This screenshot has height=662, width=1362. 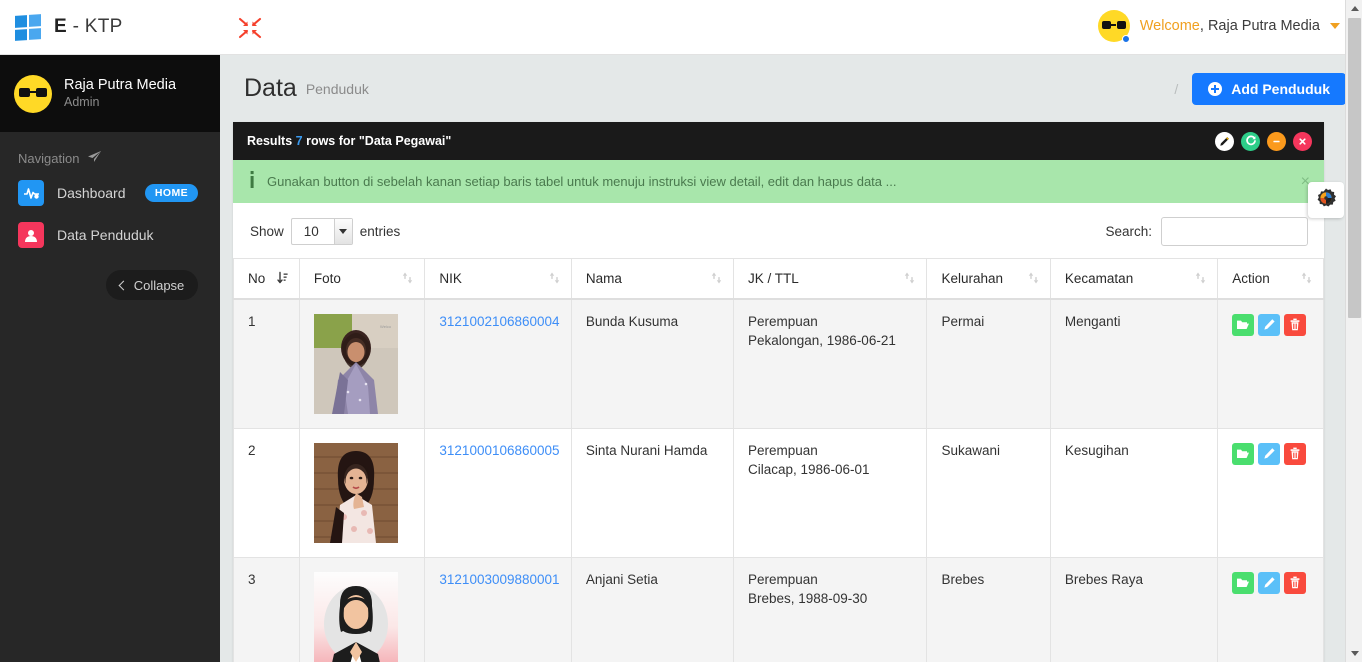 What do you see at coordinates (1215, 88) in the screenshot?
I see `plus-circle-icon` at bounding box center [1215, 88].